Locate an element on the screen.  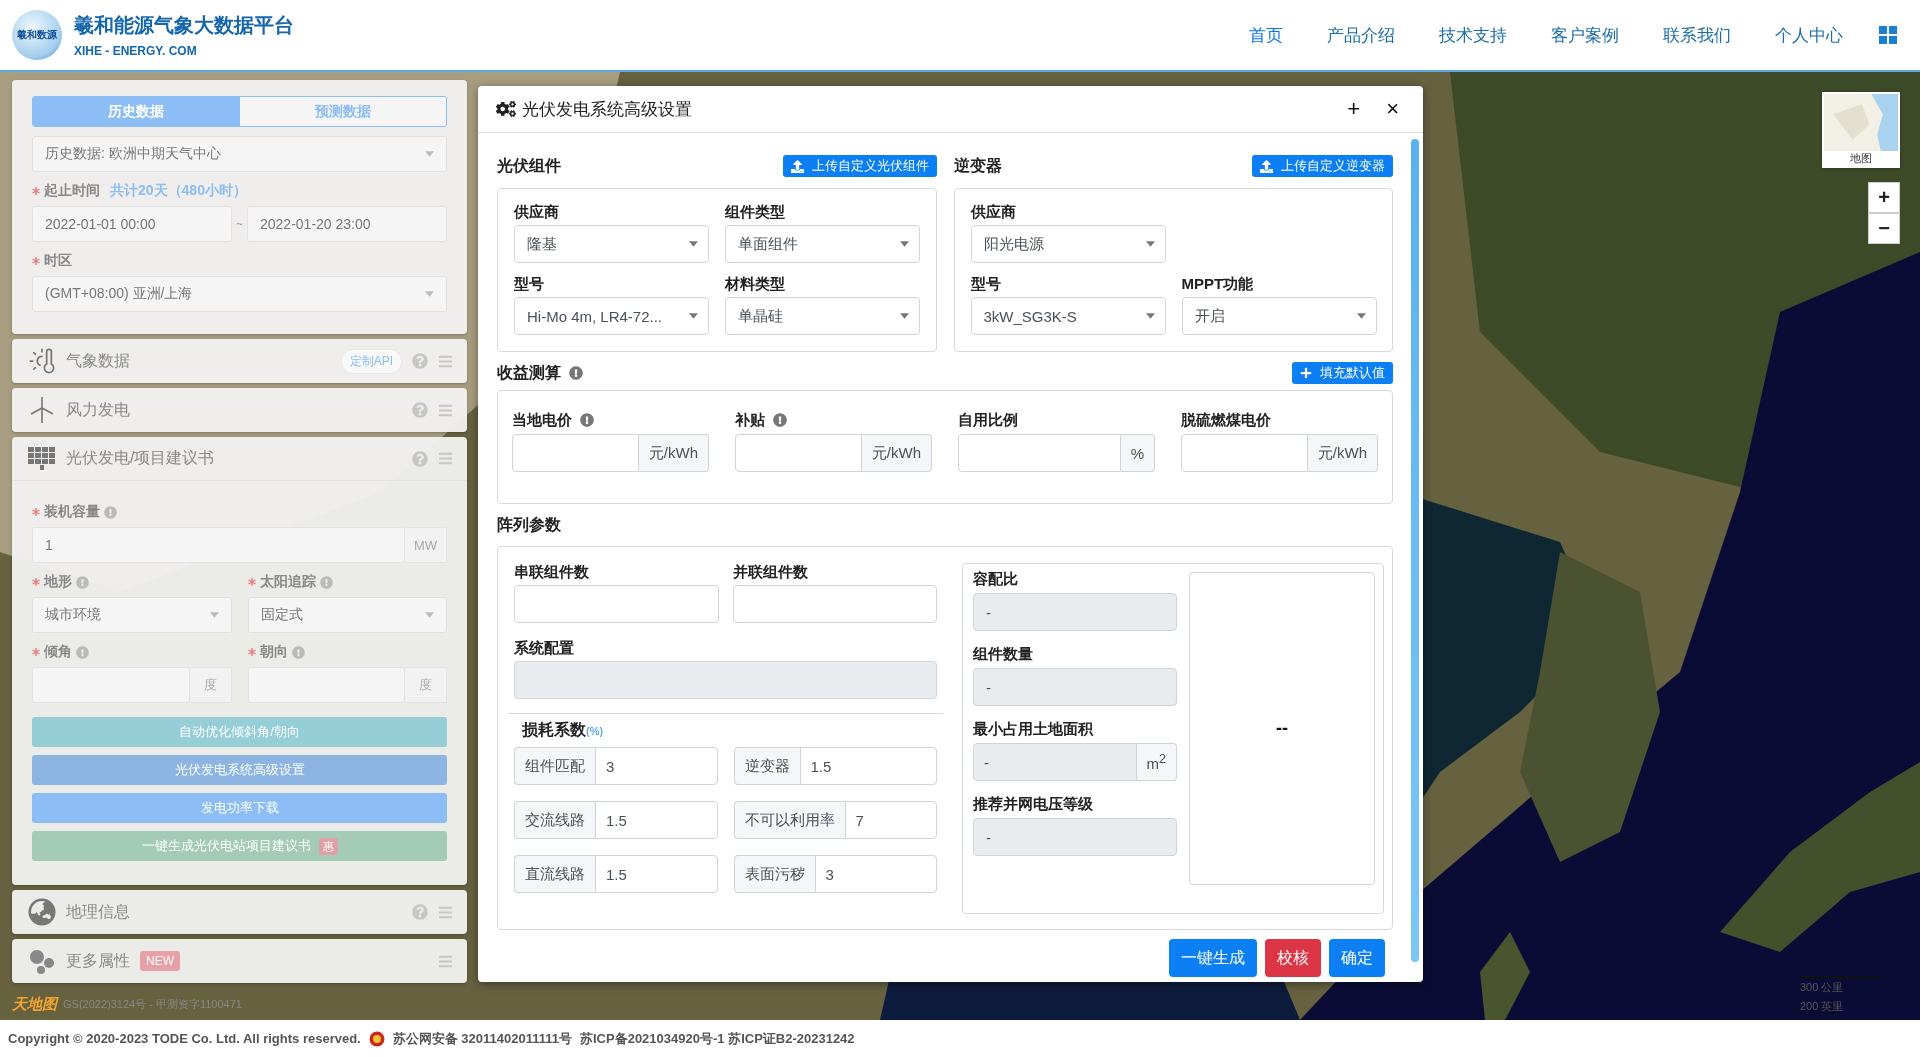
copyright-text: Copyright © 2020-2023 TODE Co. Ltd. All rights reserved. is located at coordinates (184, 1038).